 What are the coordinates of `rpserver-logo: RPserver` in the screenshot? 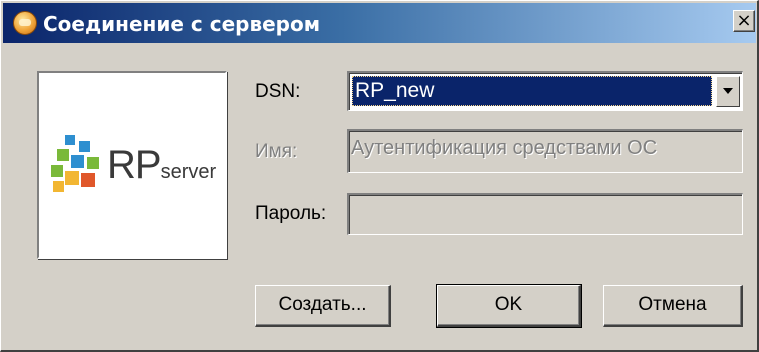 It's located at (132, 165).